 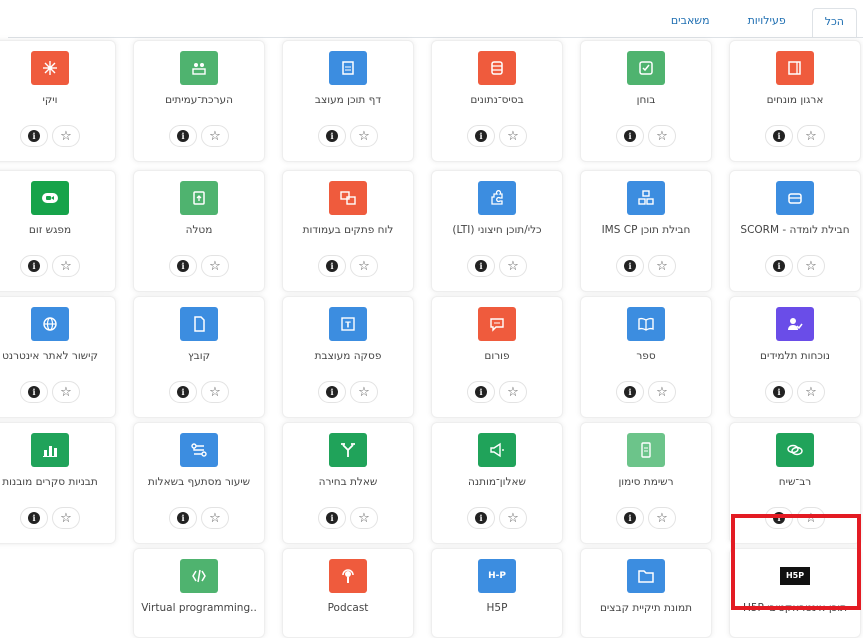 I want to click on activity-card: H-P H5P, so click(x=497, y=593).